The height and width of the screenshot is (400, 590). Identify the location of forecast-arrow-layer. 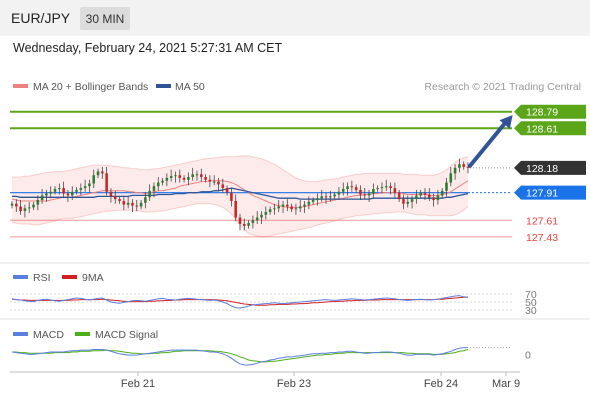
(490, 141).